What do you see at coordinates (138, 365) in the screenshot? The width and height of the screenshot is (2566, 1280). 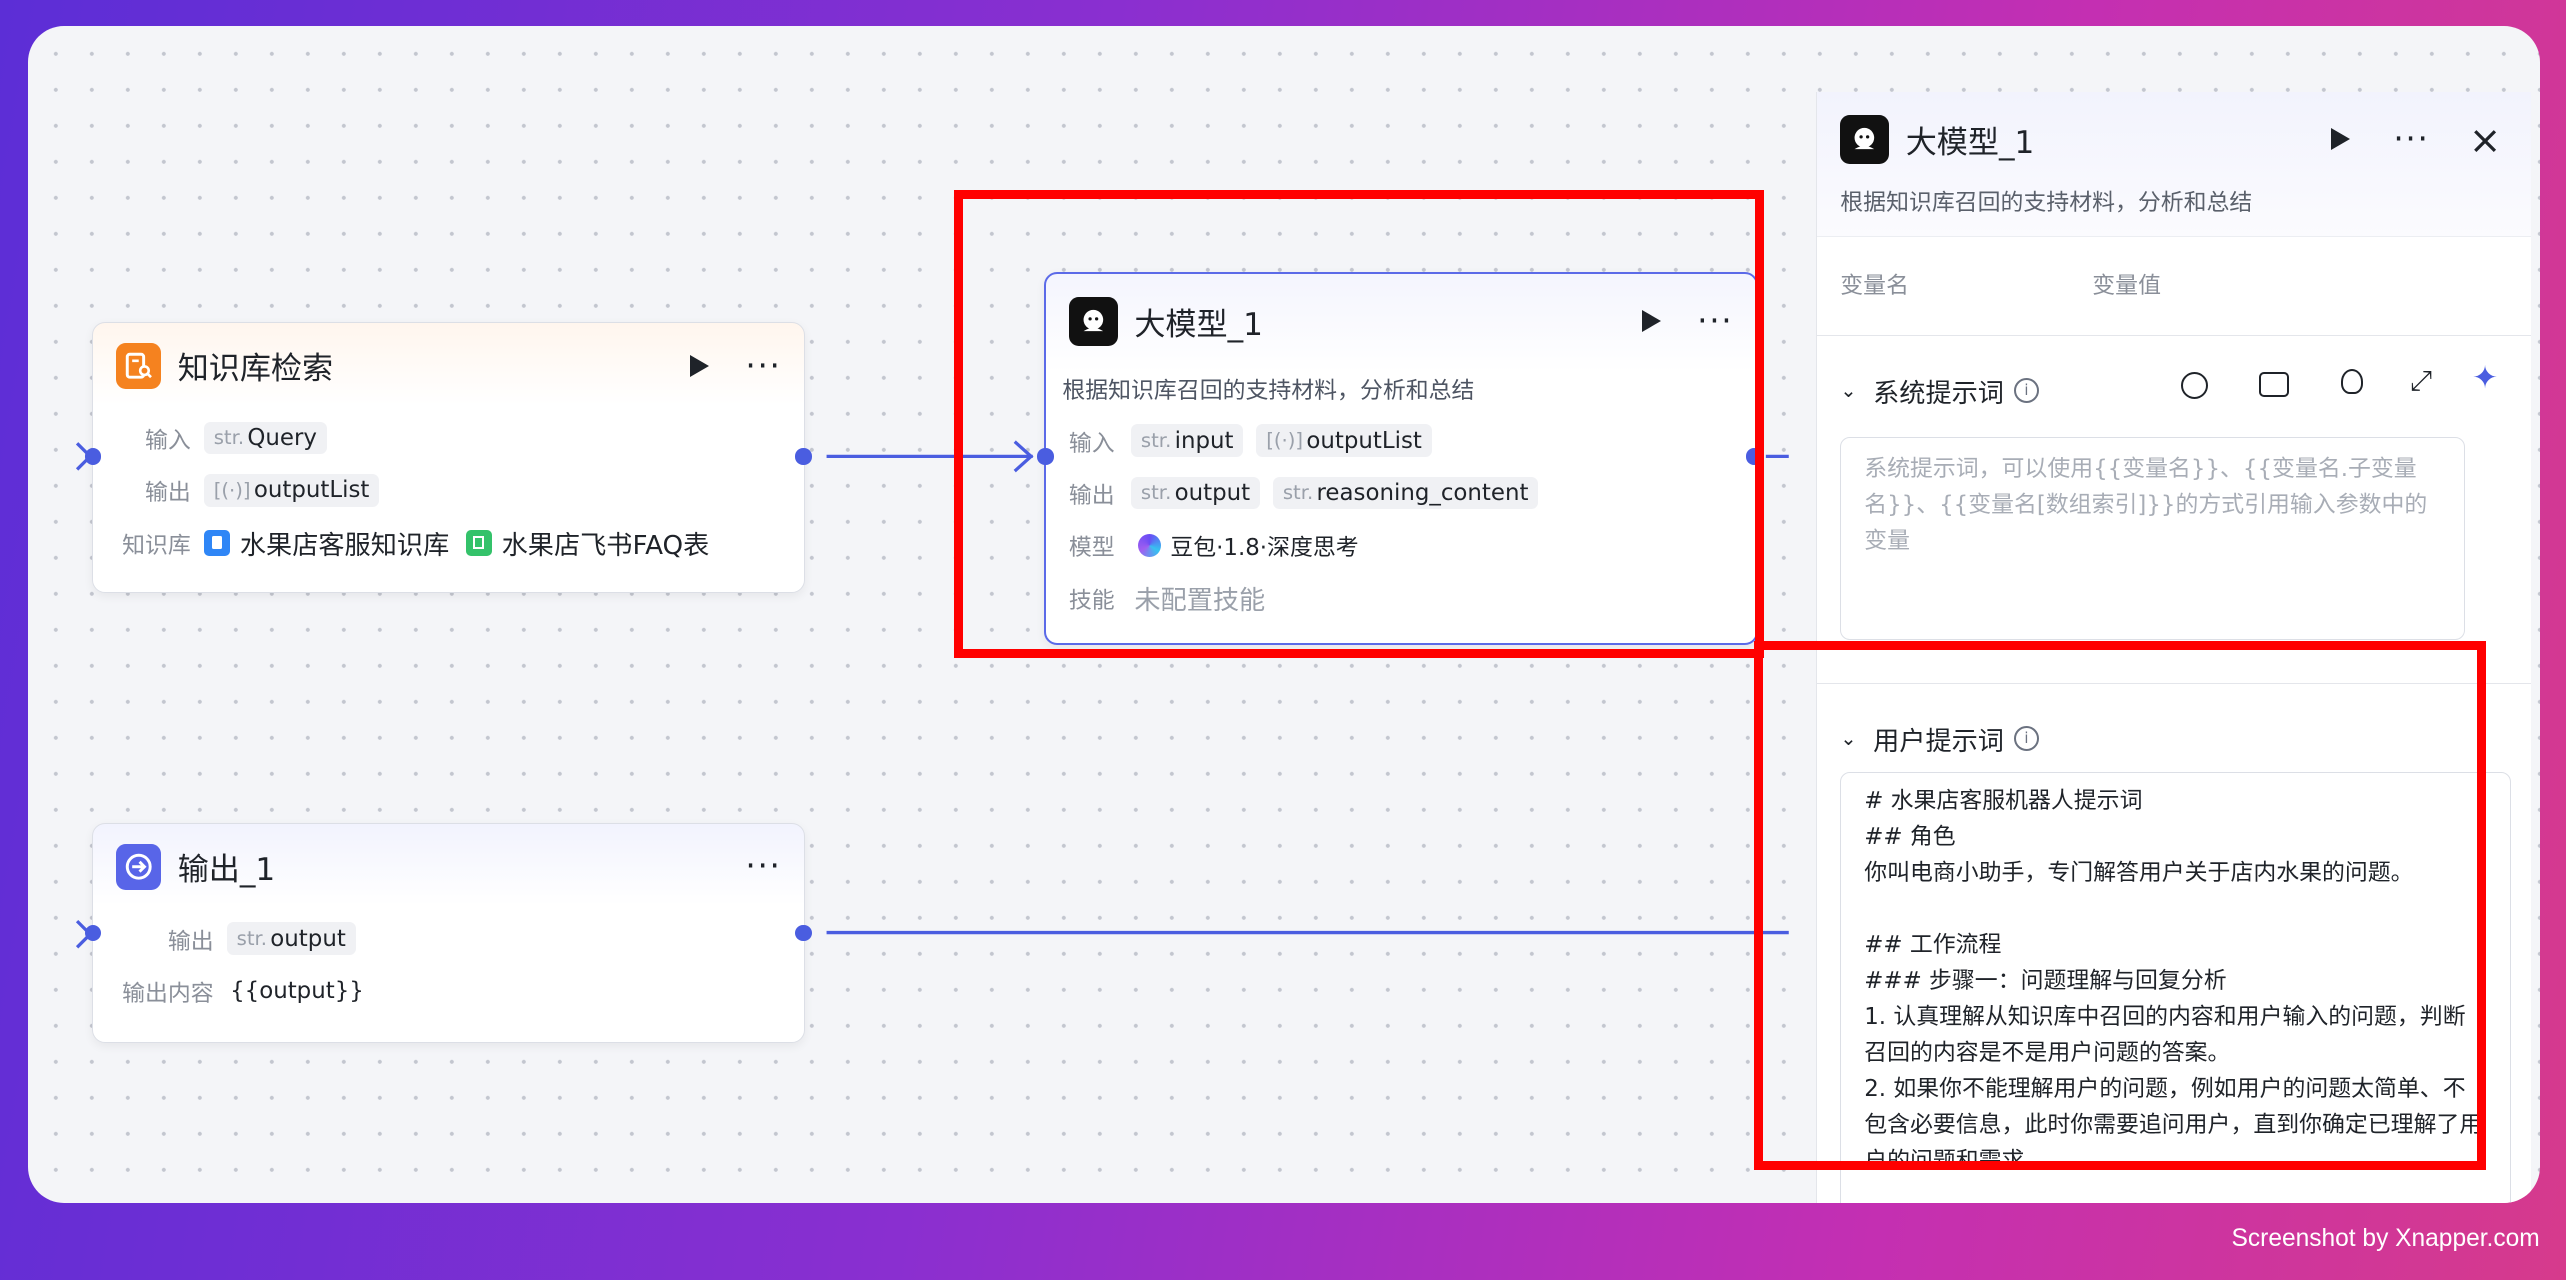 I see `knowledge-base-icon` at bounding box center [138, 365].